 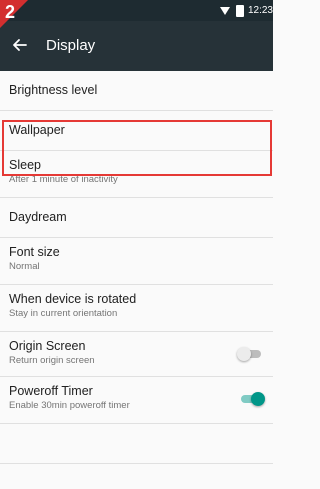 What do you see at coordinates (224, 11) in the screenshot?
I see `wifi-icon` at bounding box center [224, 11].